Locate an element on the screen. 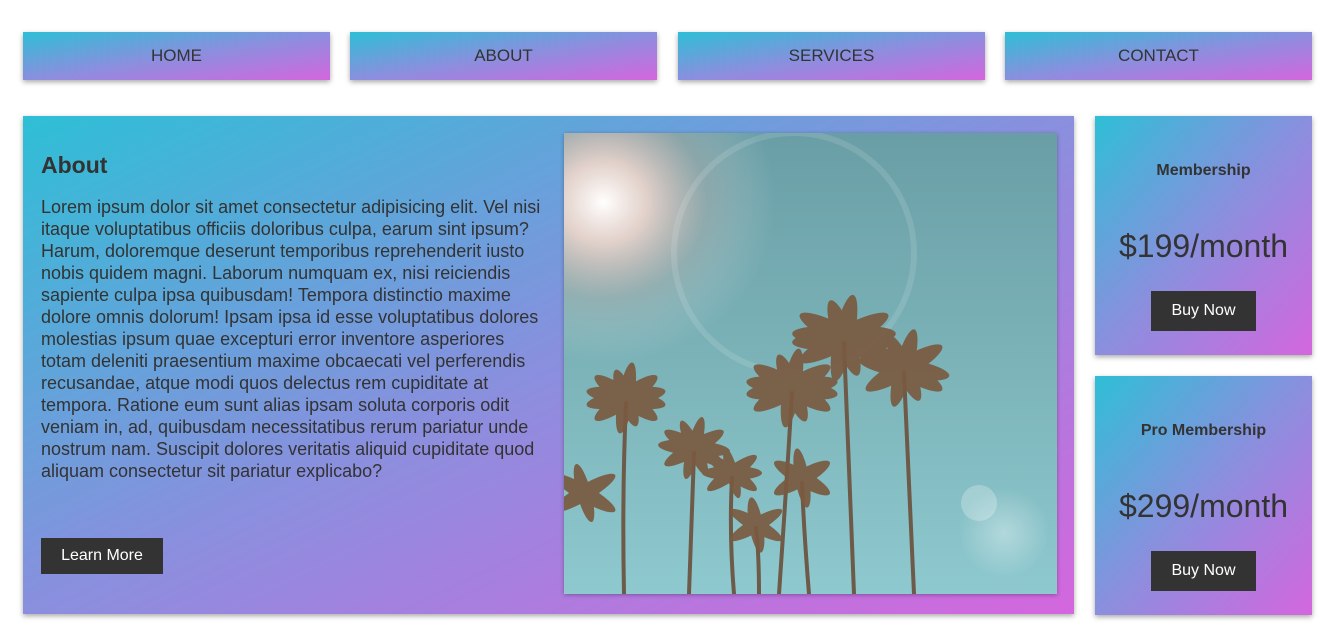 The image size is (1337, 625). card-title: Pro Membership is located at coordinates (1203, 430).